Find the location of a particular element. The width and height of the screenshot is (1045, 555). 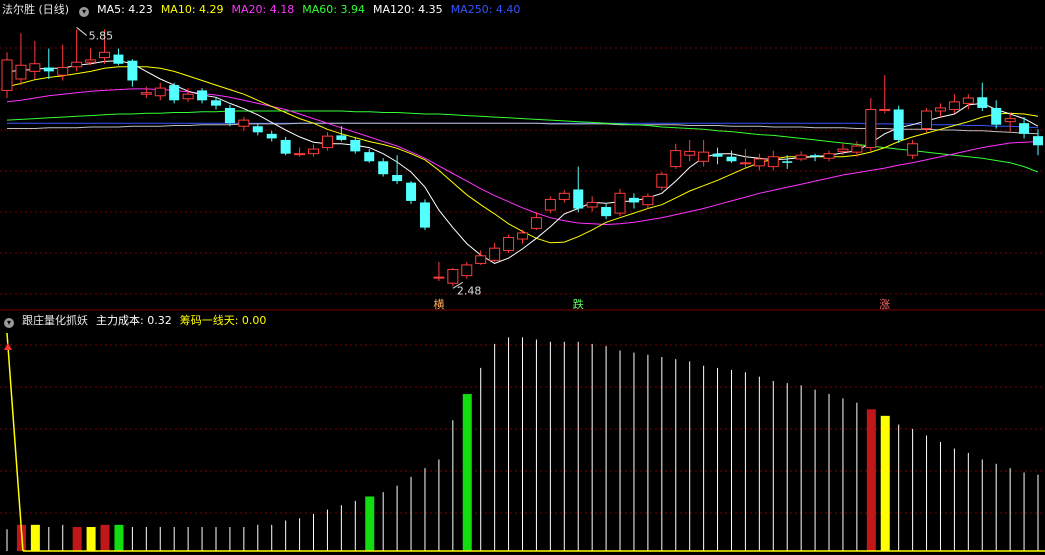

ma5-value: MA5: 4.23 is located at coordinates (125, 9).